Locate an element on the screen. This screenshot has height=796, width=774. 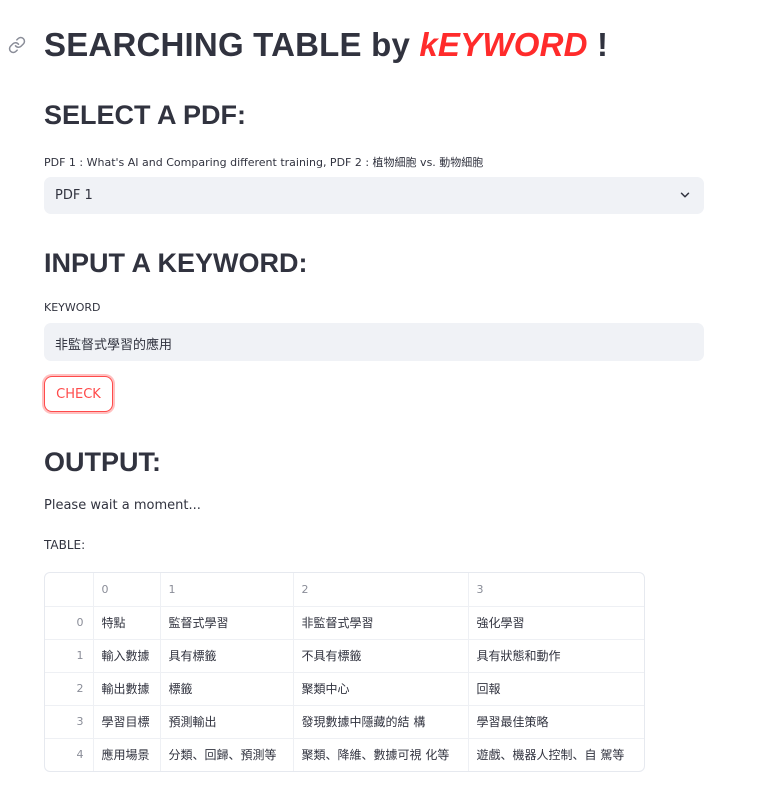
column-header: 2 is located at coordinates (381, 590).